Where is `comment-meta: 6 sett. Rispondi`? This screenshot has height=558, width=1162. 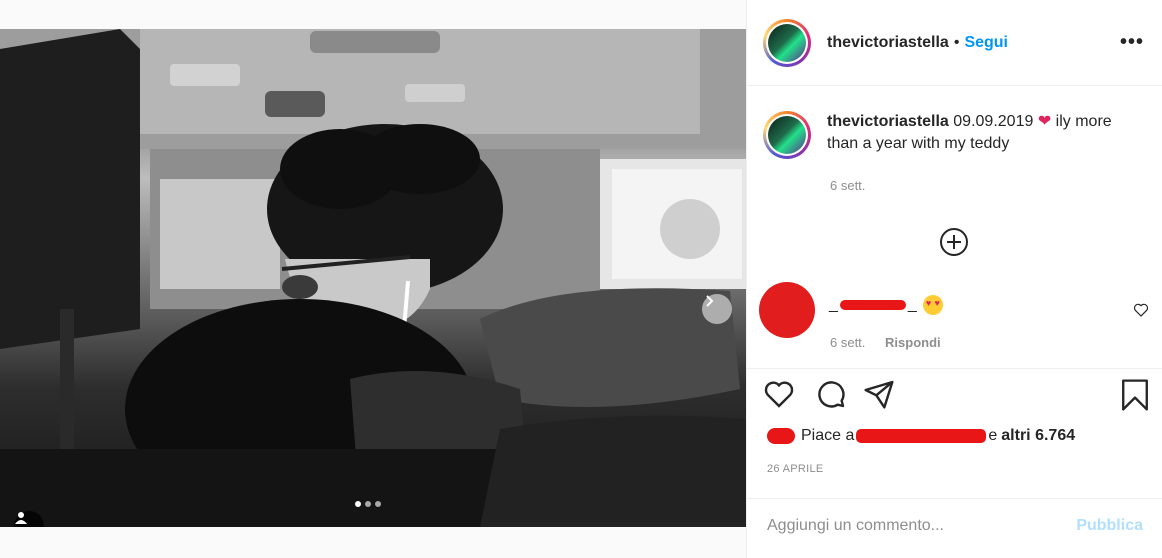 comment-meta: 6 sett. Rispondi is located at coordinates (885, 342).